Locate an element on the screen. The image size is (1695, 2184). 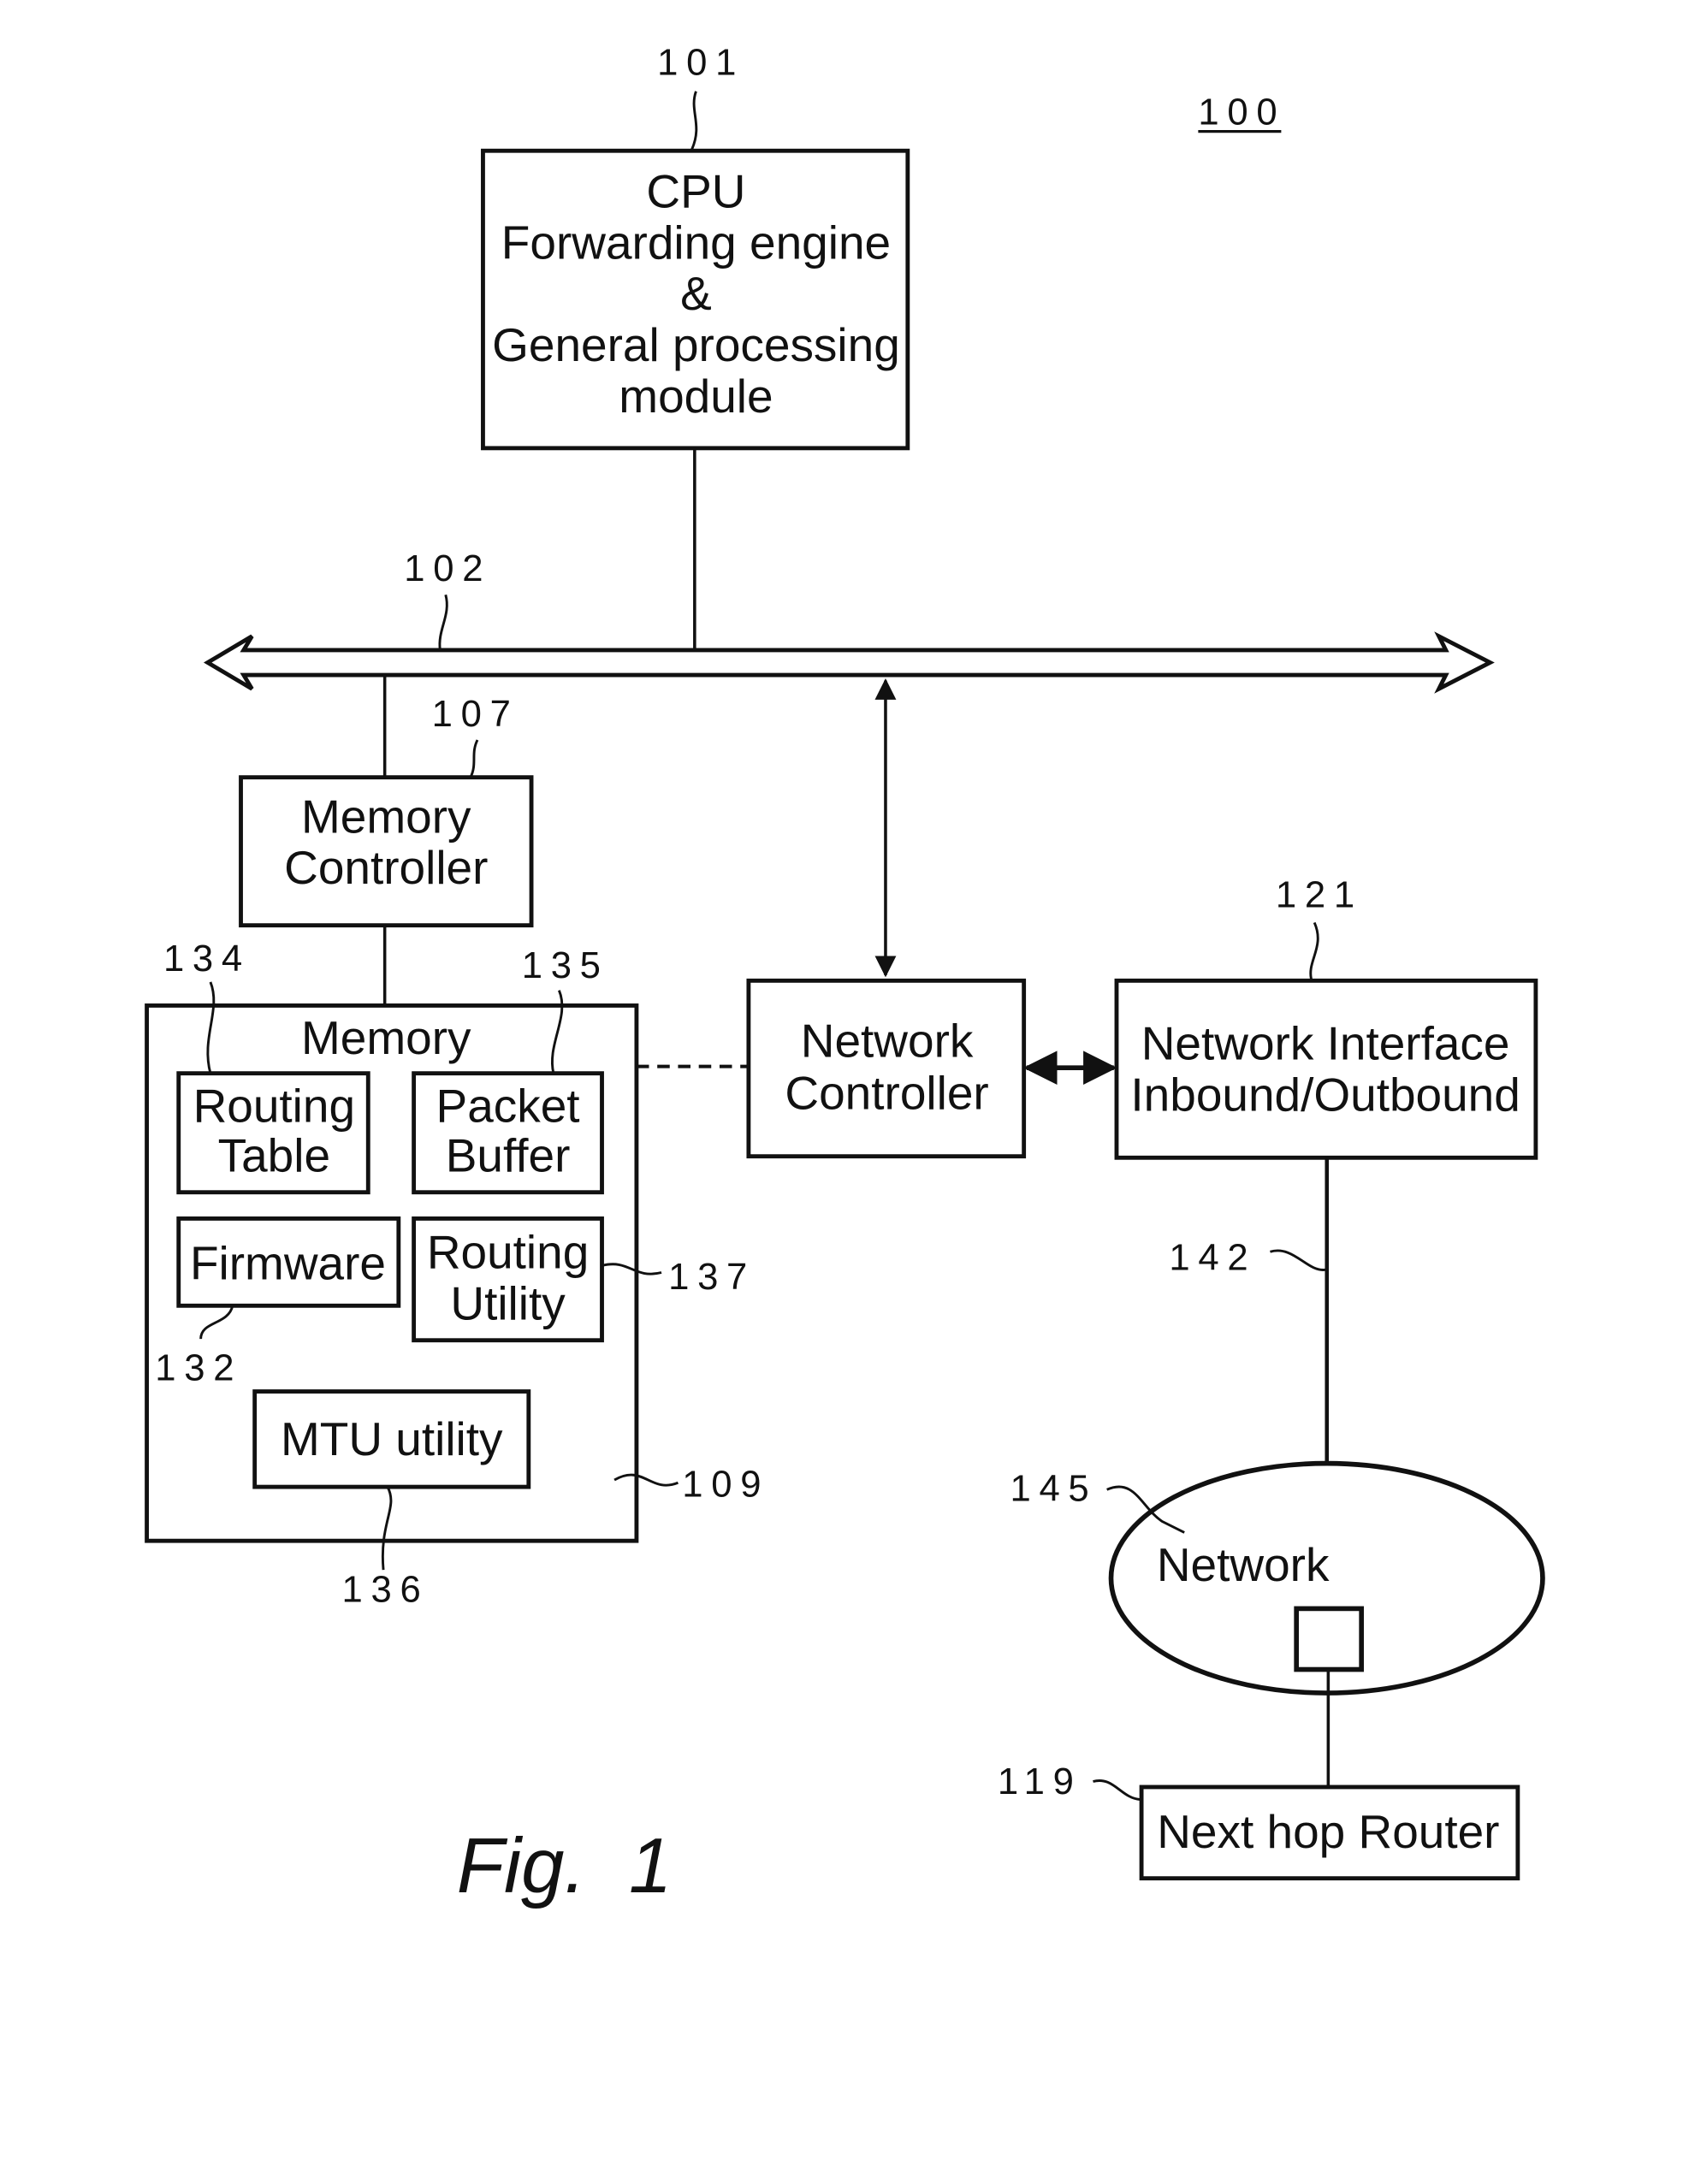
routing-utility-ref: 137 is located at coordinates (712, 1277).